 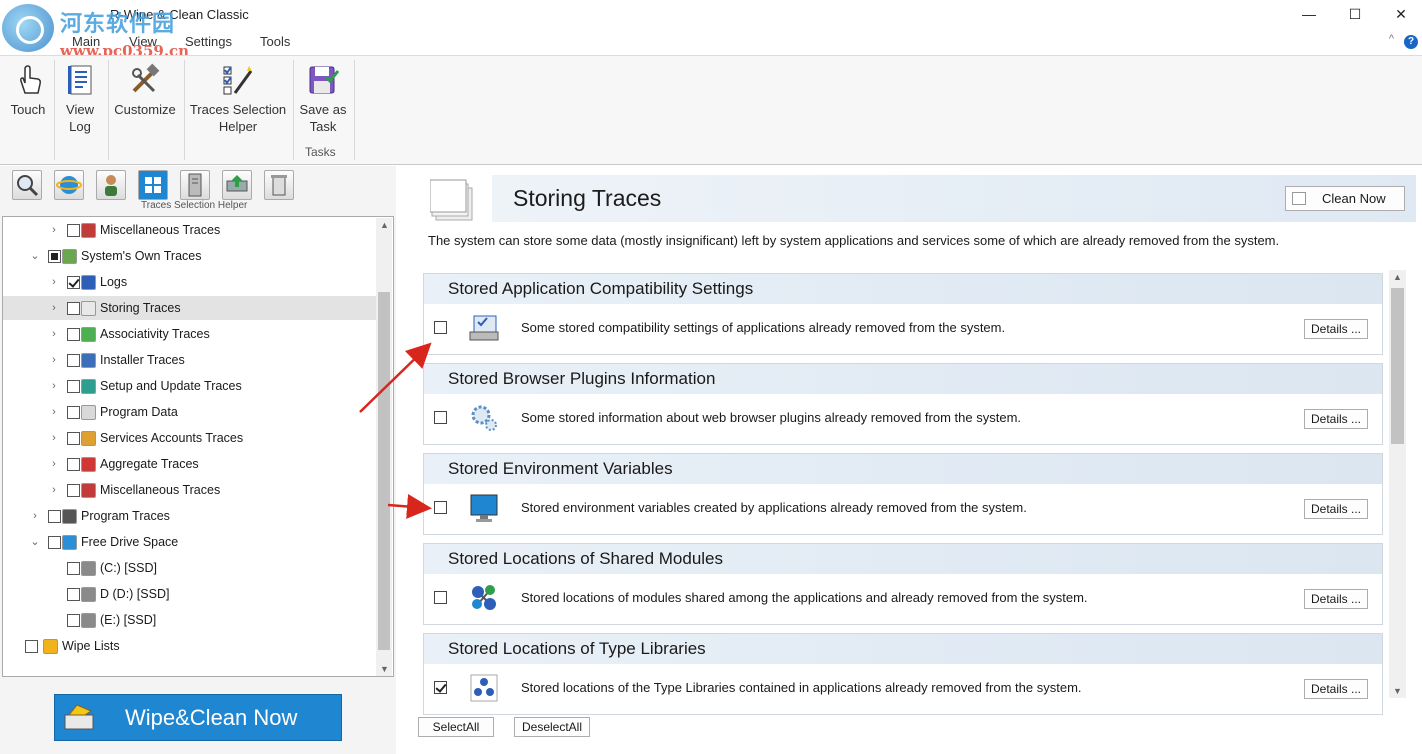 I want to click on windows-icon, so click(x=153, y=185).